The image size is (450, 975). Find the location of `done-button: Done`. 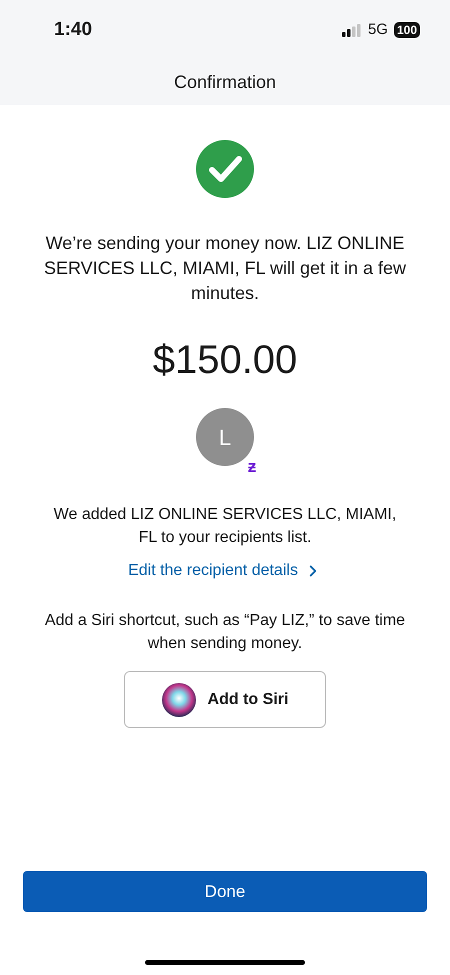

done-button: Done is located at coordinates (225, 891).